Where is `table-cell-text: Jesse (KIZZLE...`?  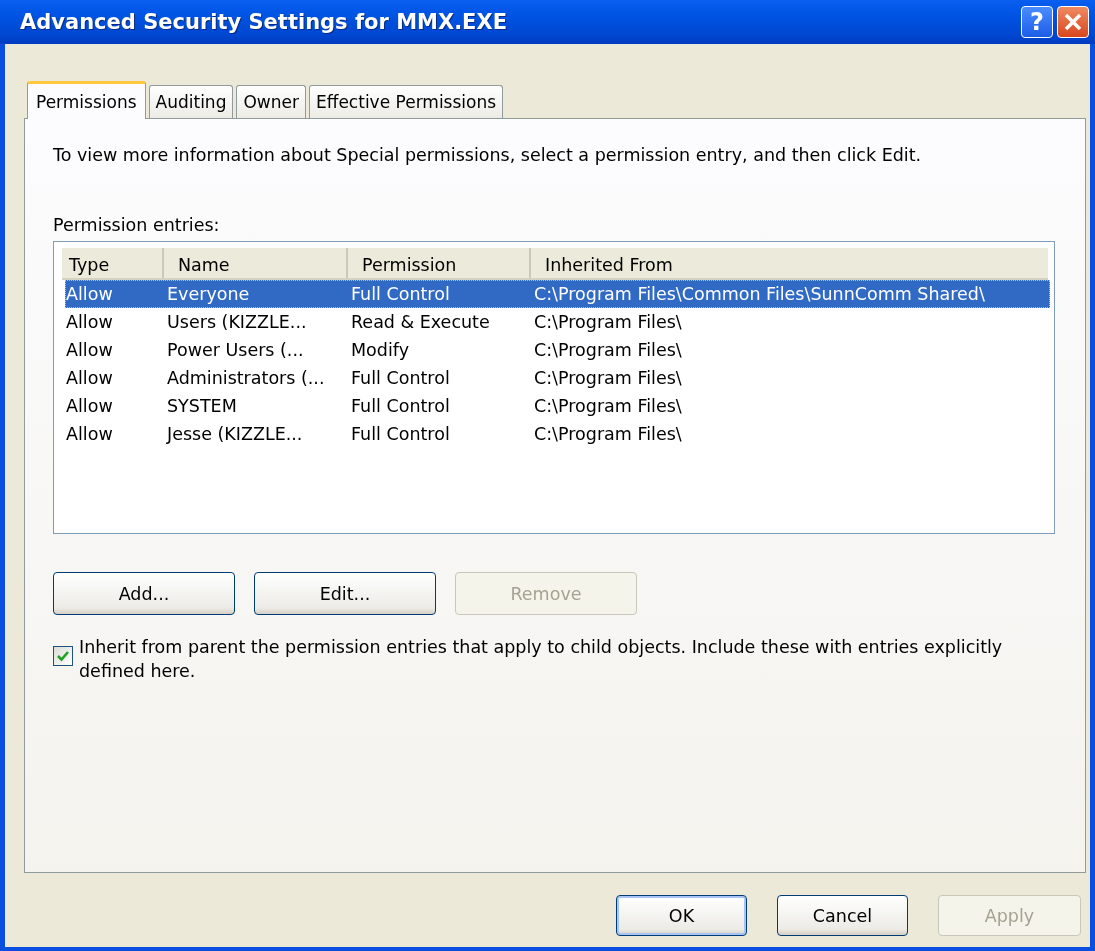 table-cell-text: Jesse (KIZZLE... is located at coordinates (235, 434).